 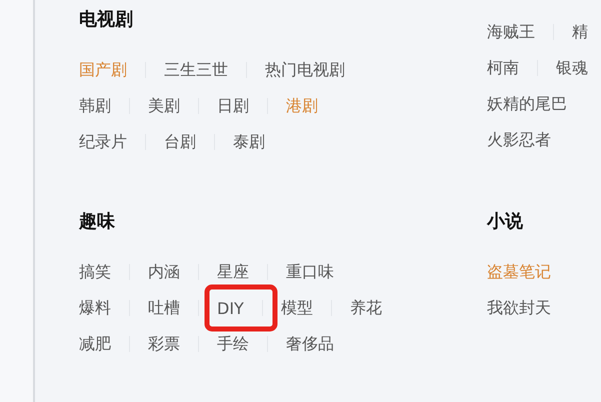 What do you see at coordinates (95, 344) in the screenshot?
I see `category-link: 减肥` at bounding box center [95, 344].